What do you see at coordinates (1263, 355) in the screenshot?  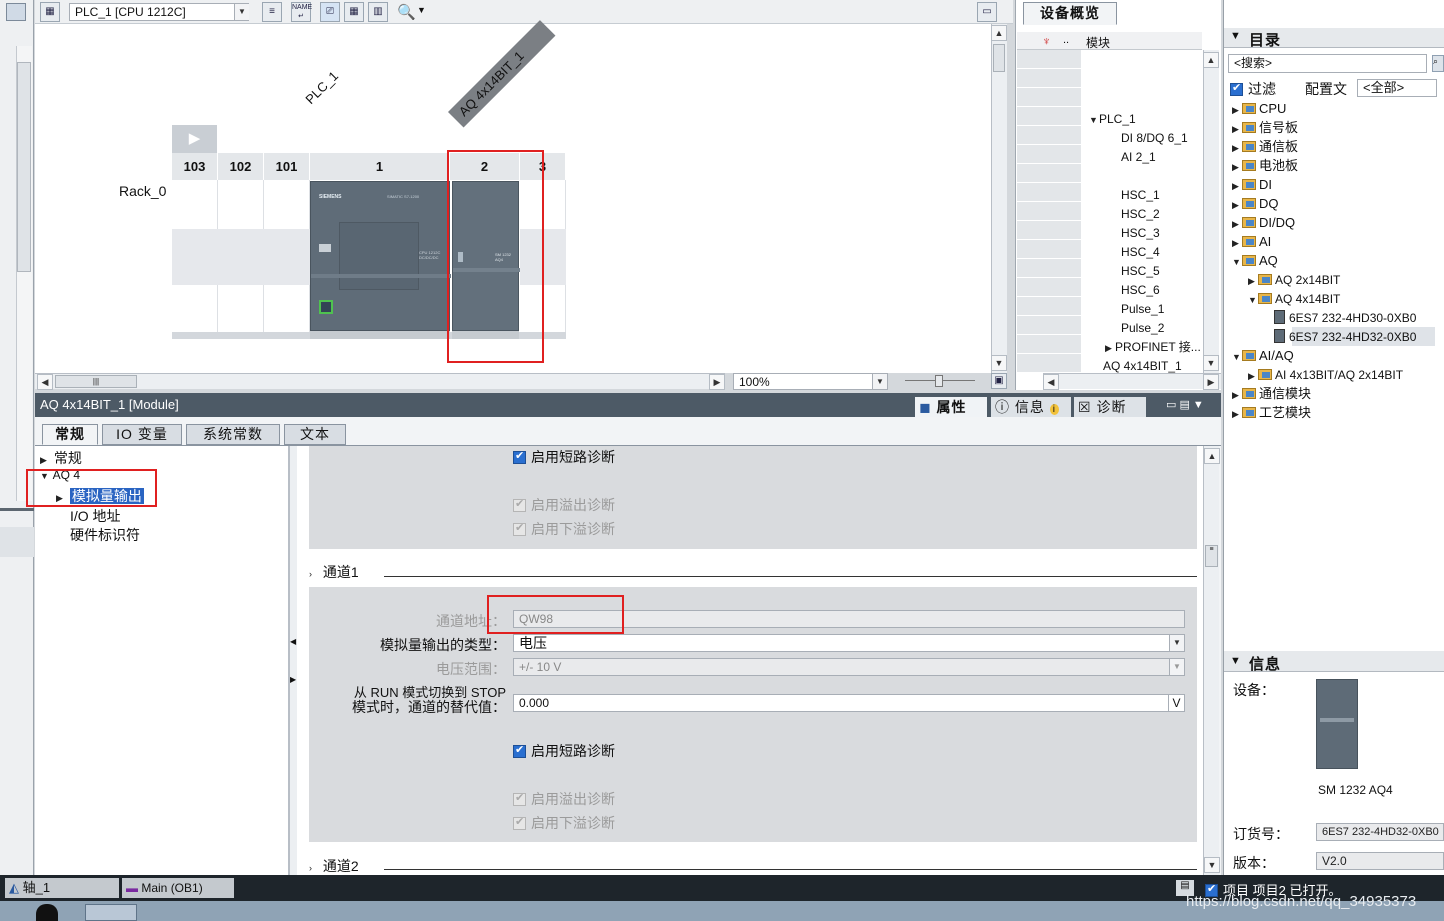 I see `catalog-item: ▼ AI/AQ` at bounding box center [1263, 355].